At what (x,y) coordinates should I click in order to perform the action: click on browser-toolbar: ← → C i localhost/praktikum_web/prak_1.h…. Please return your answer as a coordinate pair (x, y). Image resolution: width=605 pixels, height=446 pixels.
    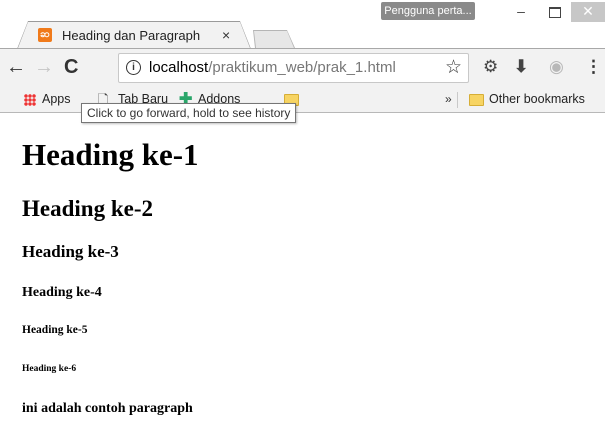
    Looking at the image, I should click on (302, 68).